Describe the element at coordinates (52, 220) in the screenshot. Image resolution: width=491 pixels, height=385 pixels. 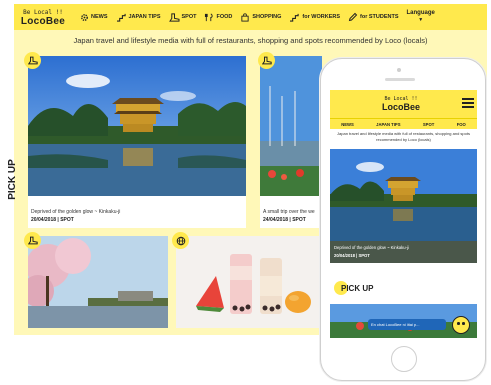
I see `card-date-category: 20/04/2018 | SPOT` at that location.